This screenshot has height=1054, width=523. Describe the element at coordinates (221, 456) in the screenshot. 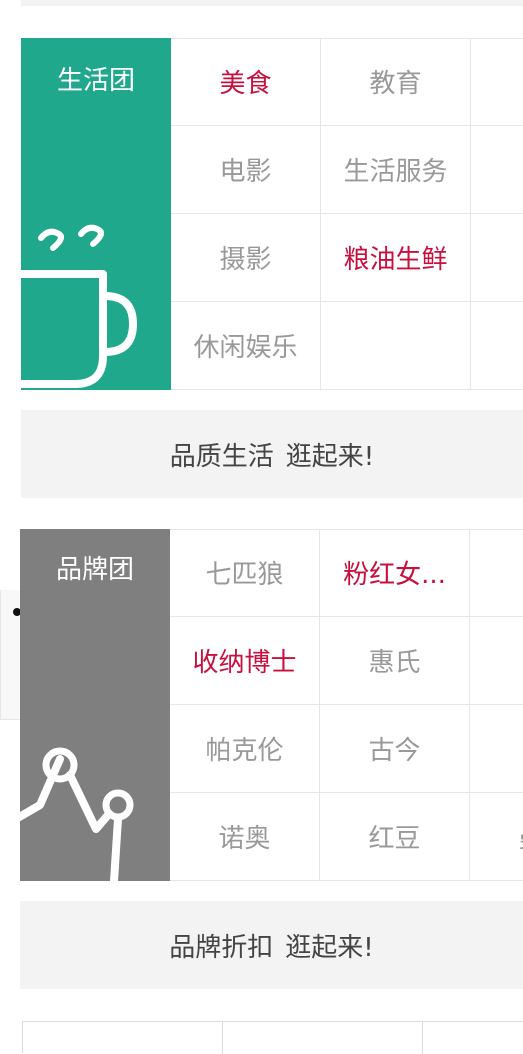

I see `life-more-label: 品质生活` at that location.